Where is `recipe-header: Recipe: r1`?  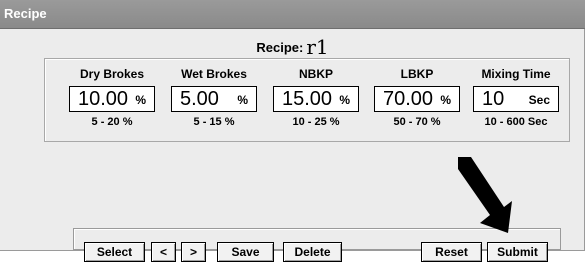 recipe-header: Recipe: r1 is located at coordinates (292, 46).